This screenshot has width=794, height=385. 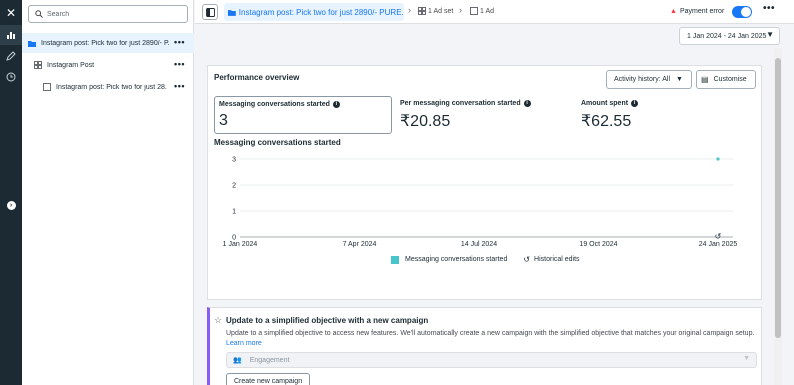 What do you see at coordinates (746, 12) in the screenshot?
I see `toggle-knob` at bounding box center [746, 12].